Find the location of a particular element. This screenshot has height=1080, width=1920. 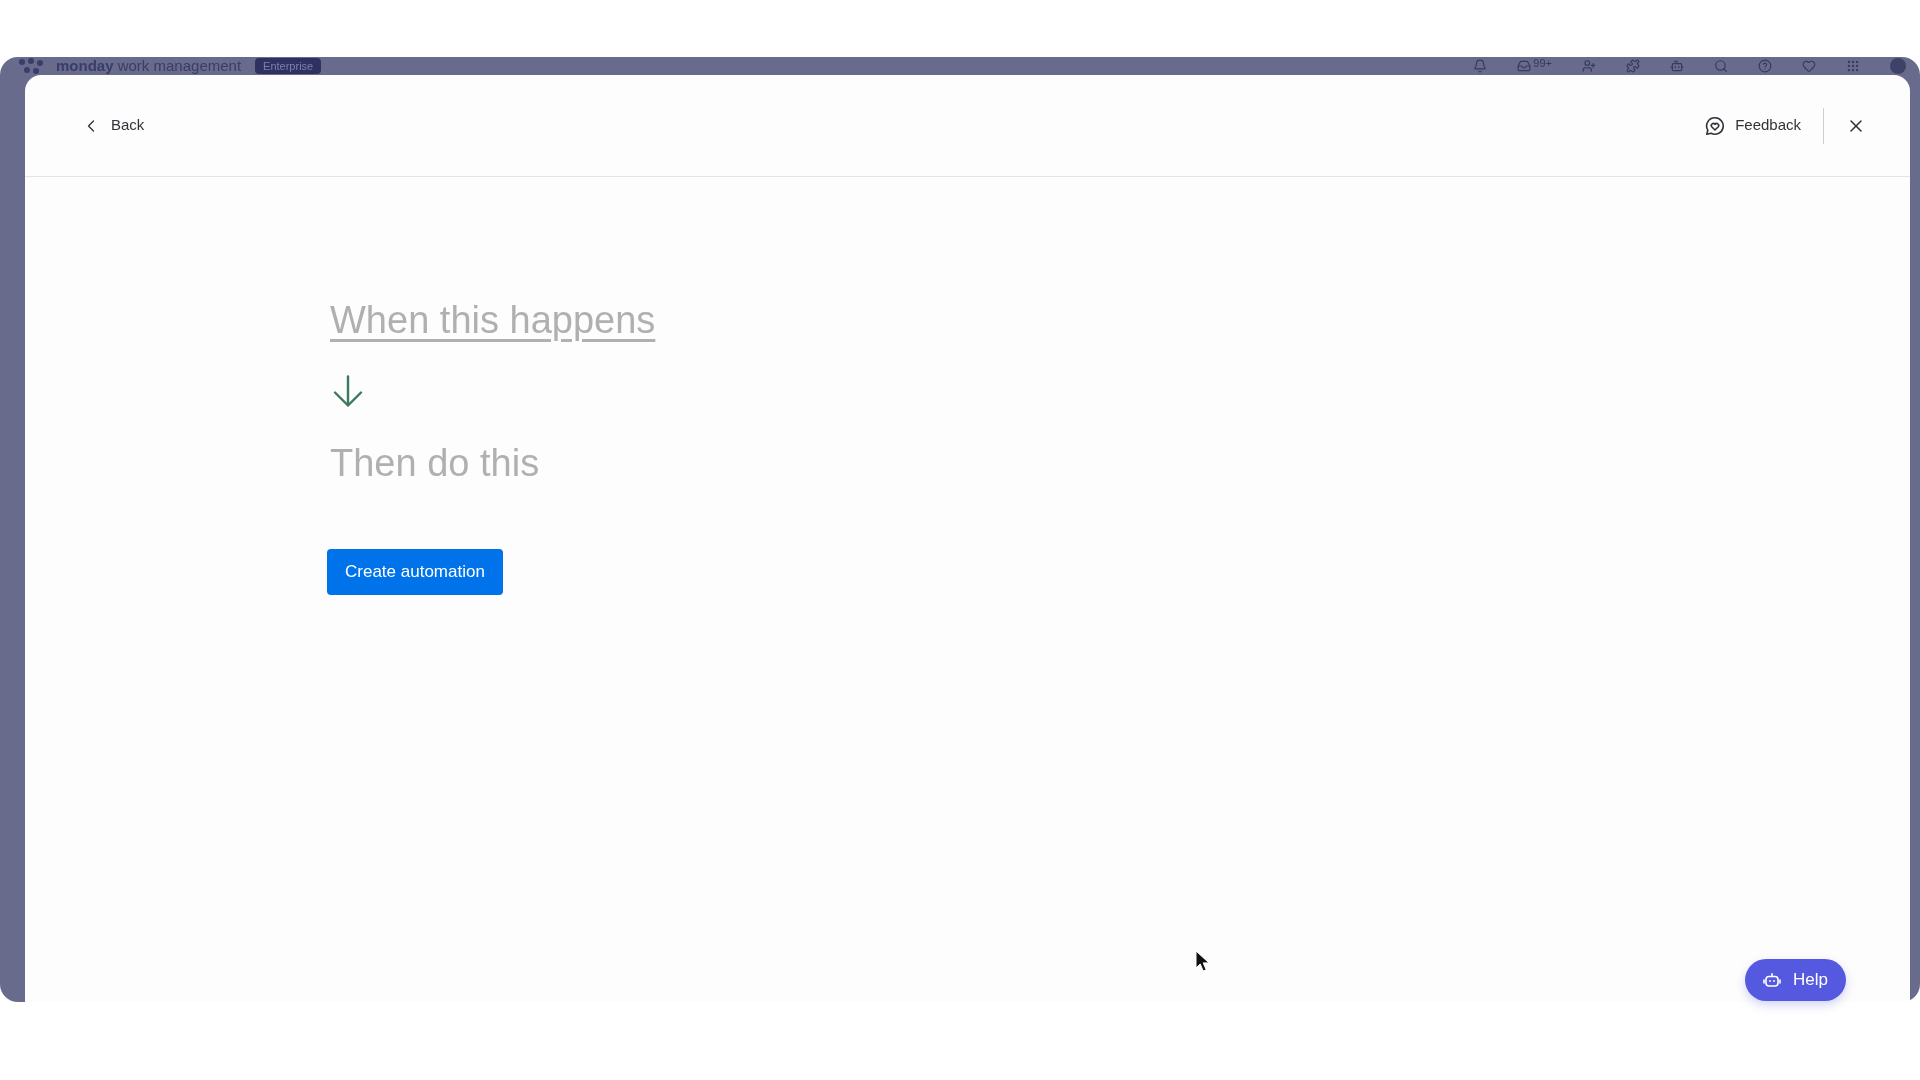

avatar-icon is located at coordinates (1898, 66).